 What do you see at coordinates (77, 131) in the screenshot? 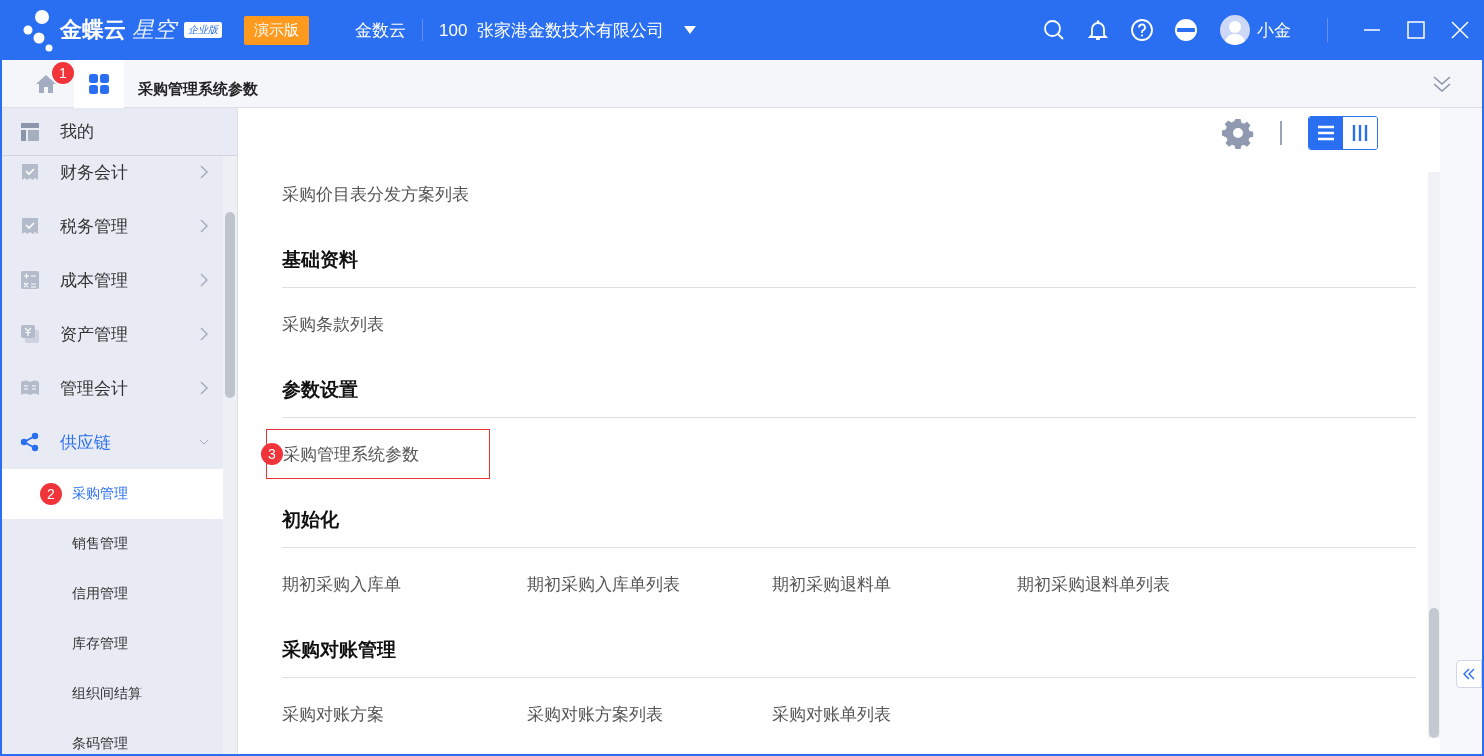
I see `sidebar-item: 我的` at bounding box center [77, 131].